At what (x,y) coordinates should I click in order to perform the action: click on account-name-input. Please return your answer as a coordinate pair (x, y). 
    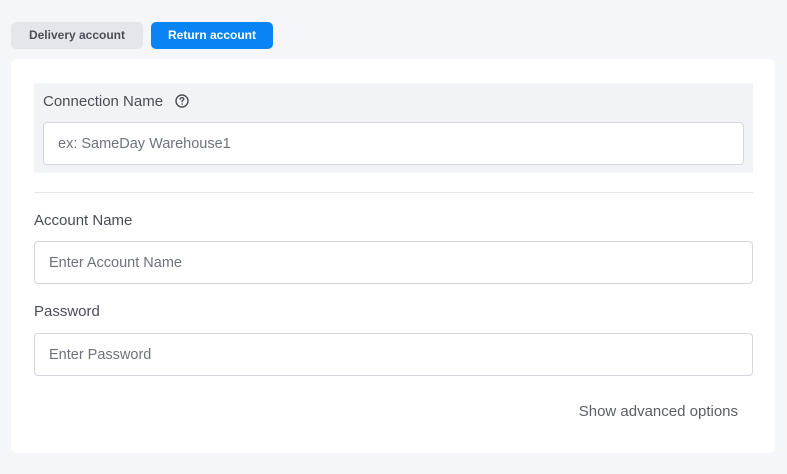
    Looking at the image, I should click on (393, 262).